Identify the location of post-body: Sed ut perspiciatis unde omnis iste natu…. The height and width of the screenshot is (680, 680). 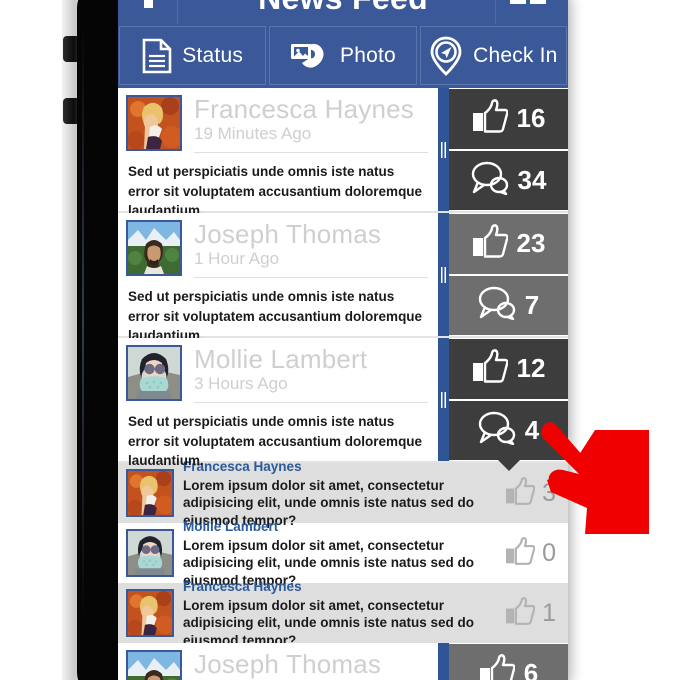
(275, 441).